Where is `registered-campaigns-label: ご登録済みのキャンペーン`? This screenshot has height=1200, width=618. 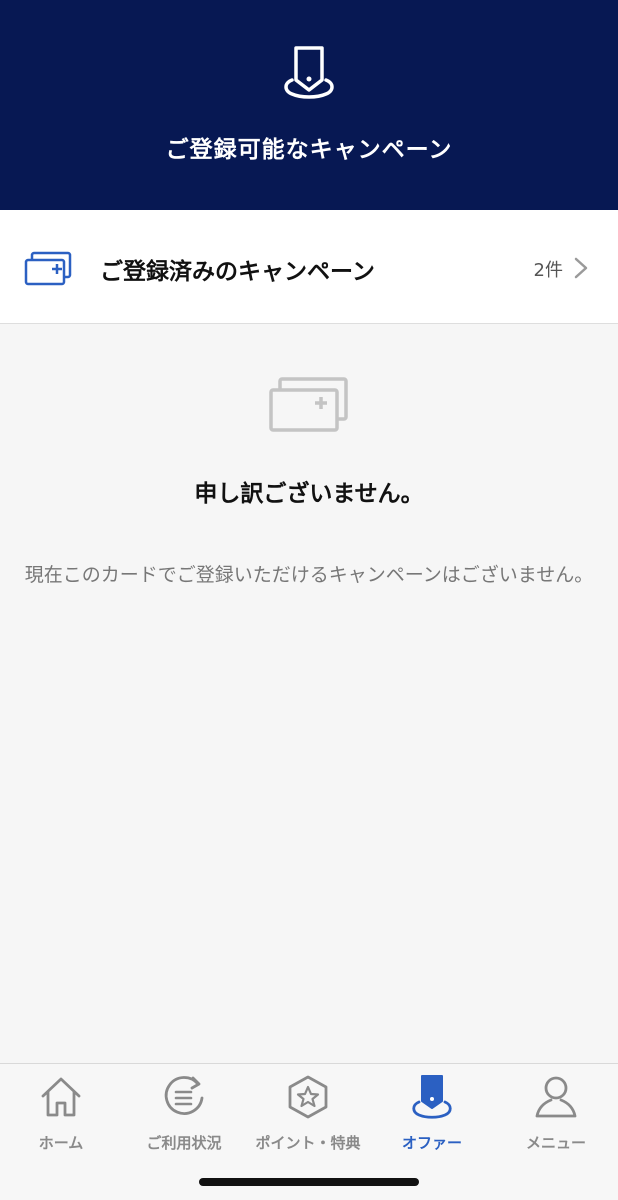
registered-campaigns-label: ご登録済みのキャンペーン is located at coordinates (237, 272).